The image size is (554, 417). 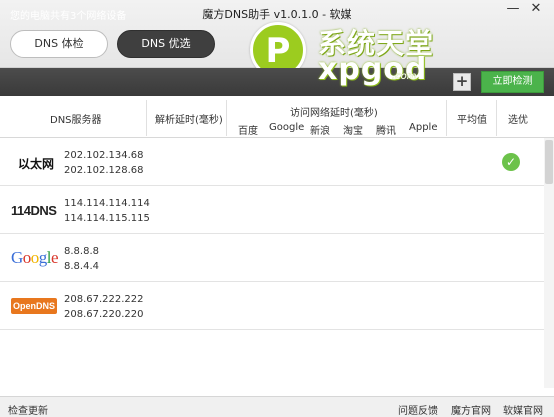 I want to click on header-site-google: Google, so click(x=287, y=127).